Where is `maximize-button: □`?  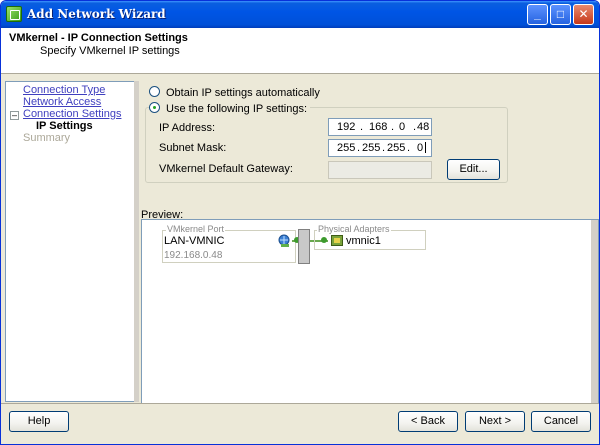
maximize-button: □ is located at coordinates (560, 14).